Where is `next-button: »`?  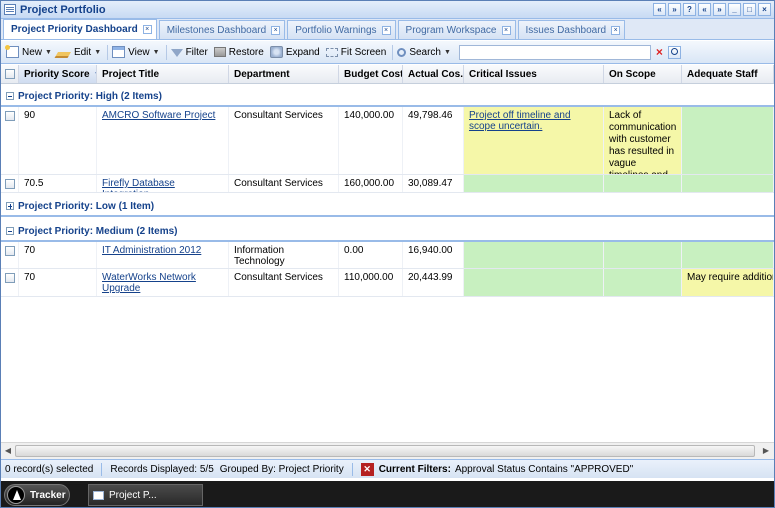 next-button: » is located at coordinates (719, 9).